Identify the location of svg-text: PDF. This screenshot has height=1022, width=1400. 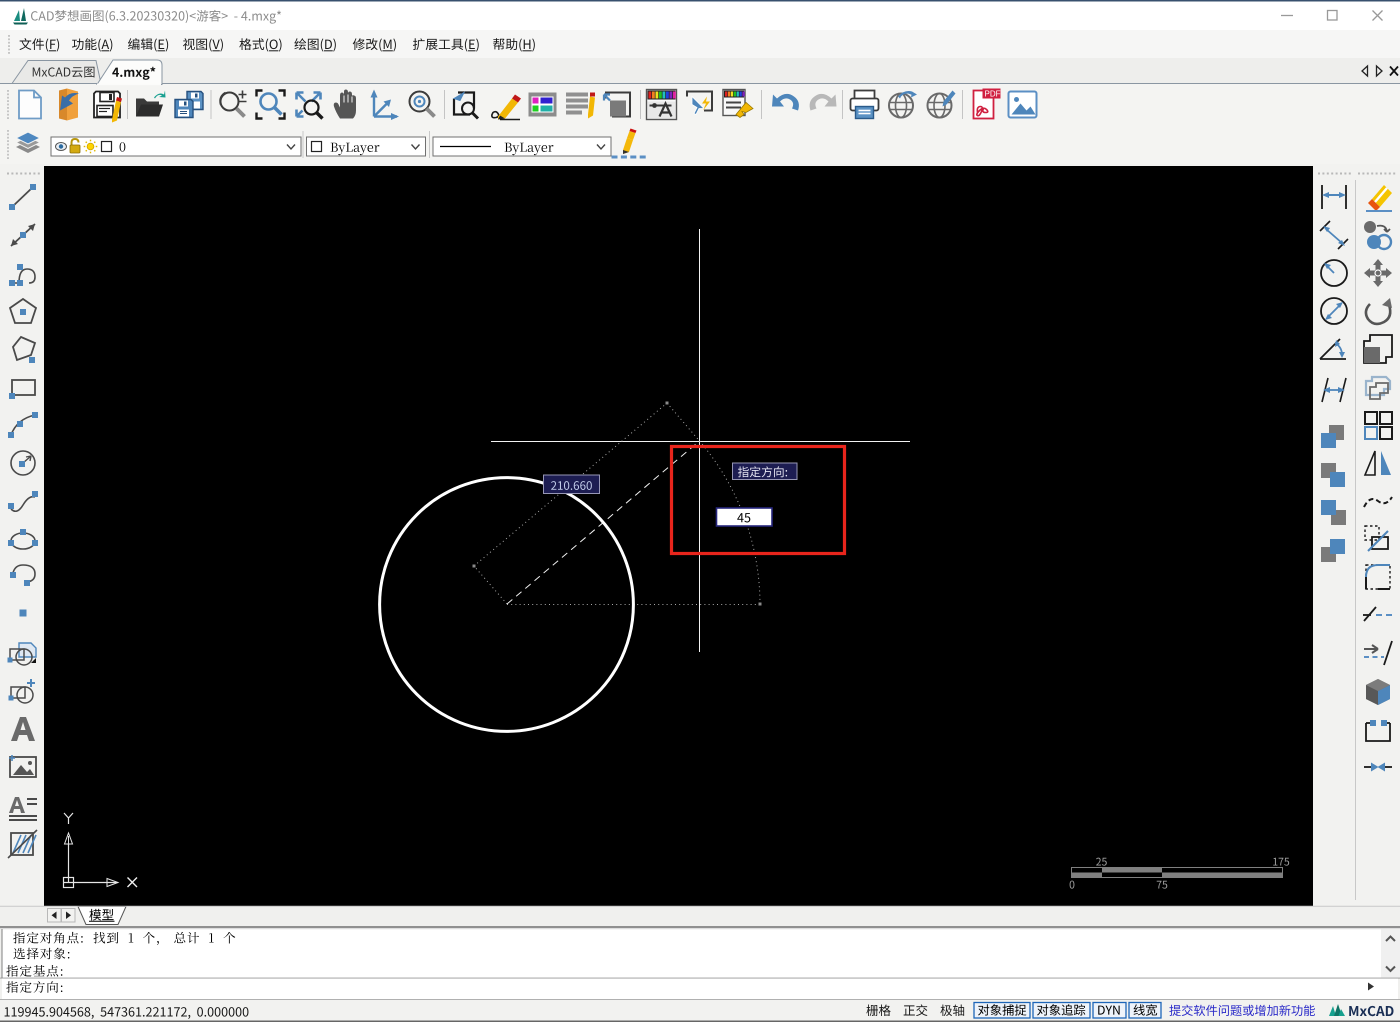
(993, 94).